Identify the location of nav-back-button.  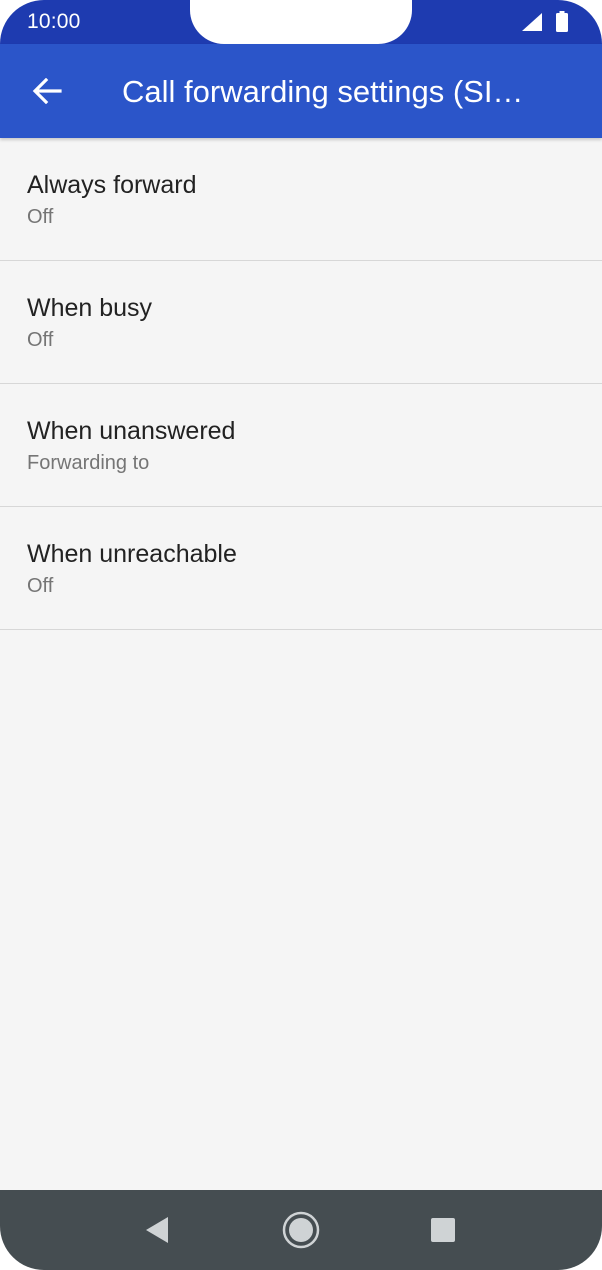
(157, 1230).